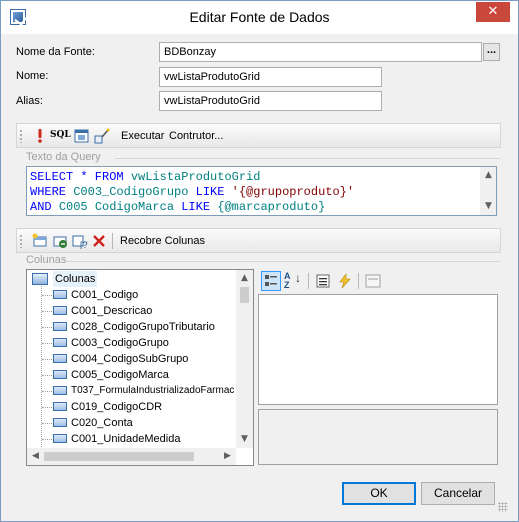 Image resolution: width=519 pixels, height=522 pixels. Describe the element at coordinates (80, 177) in the screenshot. I see `query-line-1-keyword: SELECT * FROM` at that location.